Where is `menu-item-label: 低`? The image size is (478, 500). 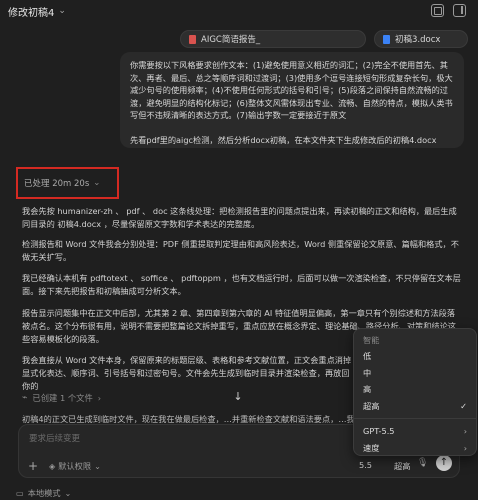 menu-item-label: 低 is located at coordinates (367, 356).